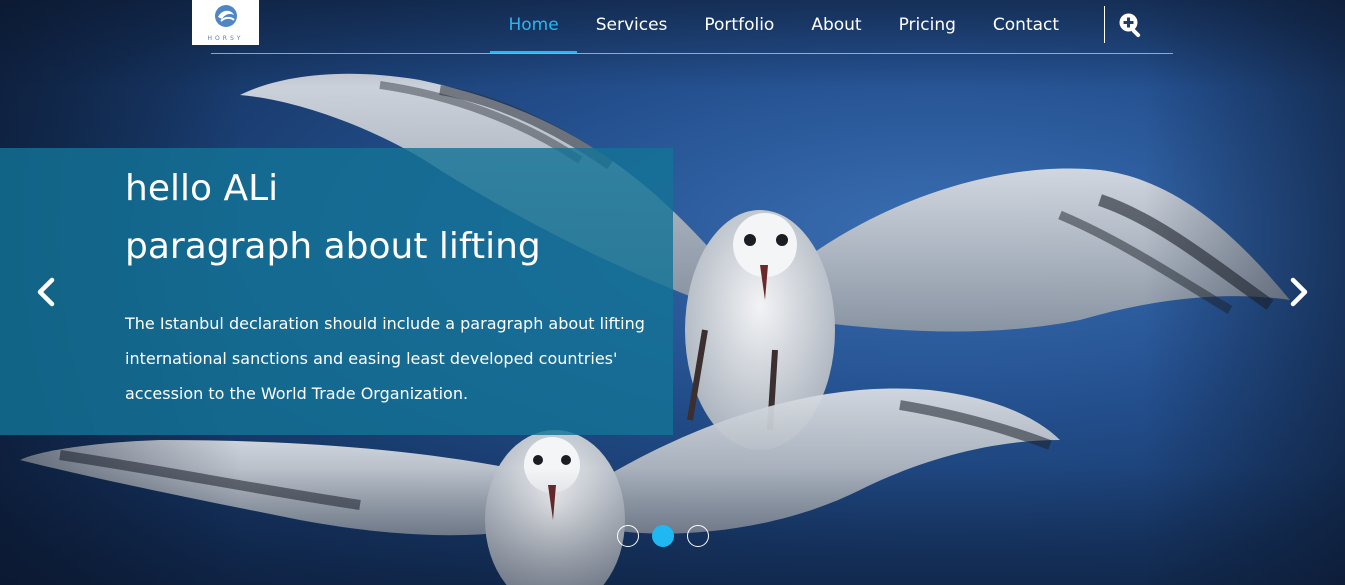  I want to click on nav-item-home: Home, so click(534, 26).